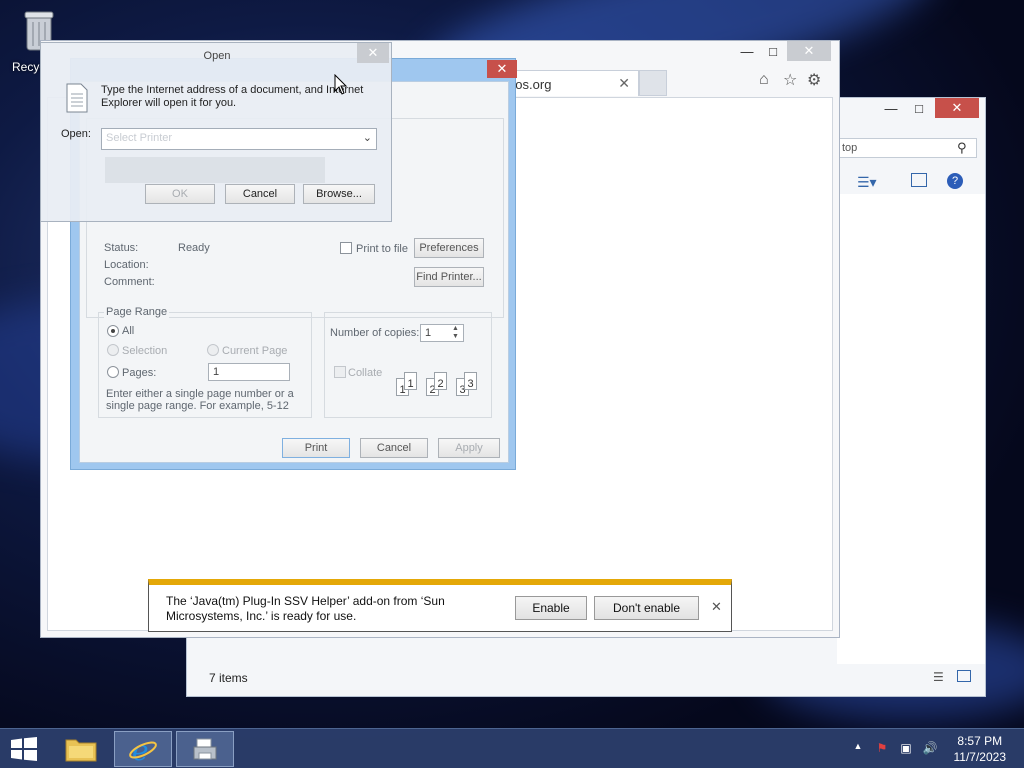 This screenshot has height=768, width=1024. I want to click on ok-button: OK, so click(180, 194).